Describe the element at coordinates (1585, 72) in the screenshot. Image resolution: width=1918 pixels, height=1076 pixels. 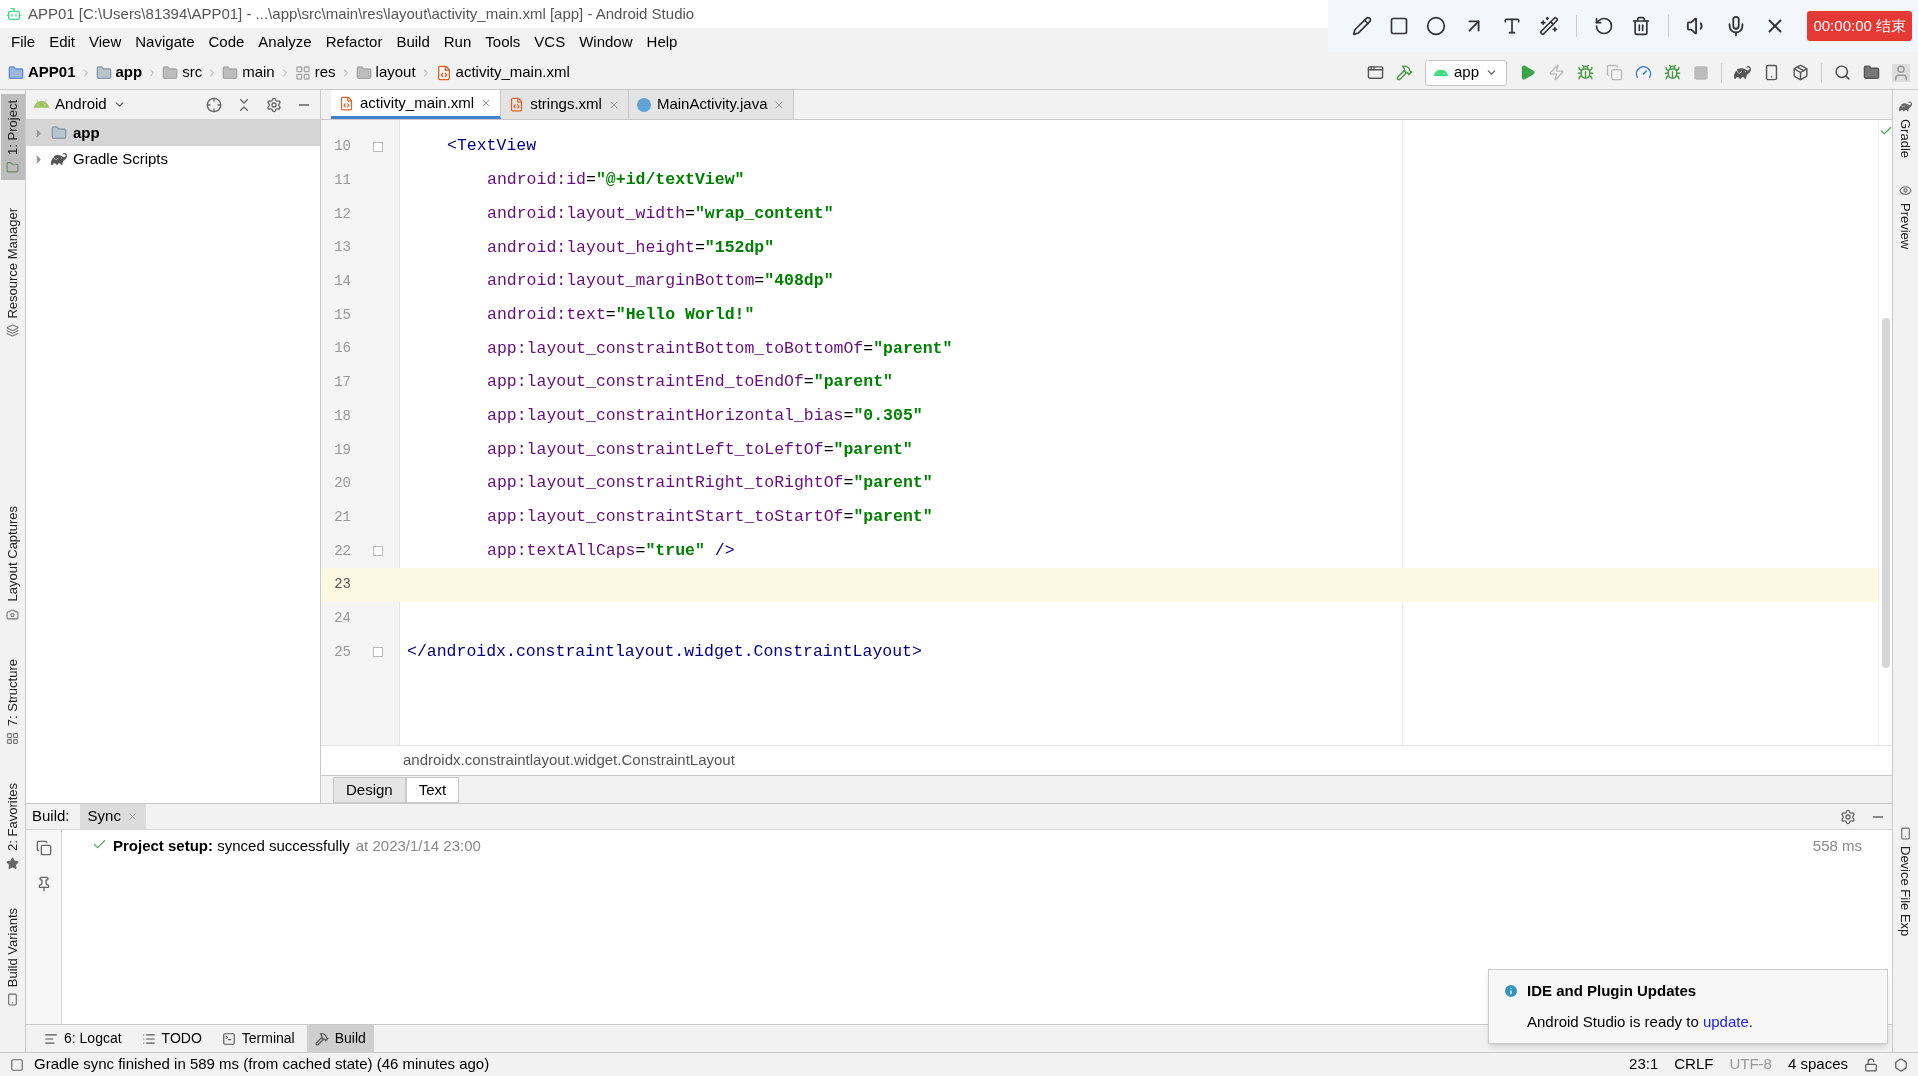
I see `bug-icon` at that location.